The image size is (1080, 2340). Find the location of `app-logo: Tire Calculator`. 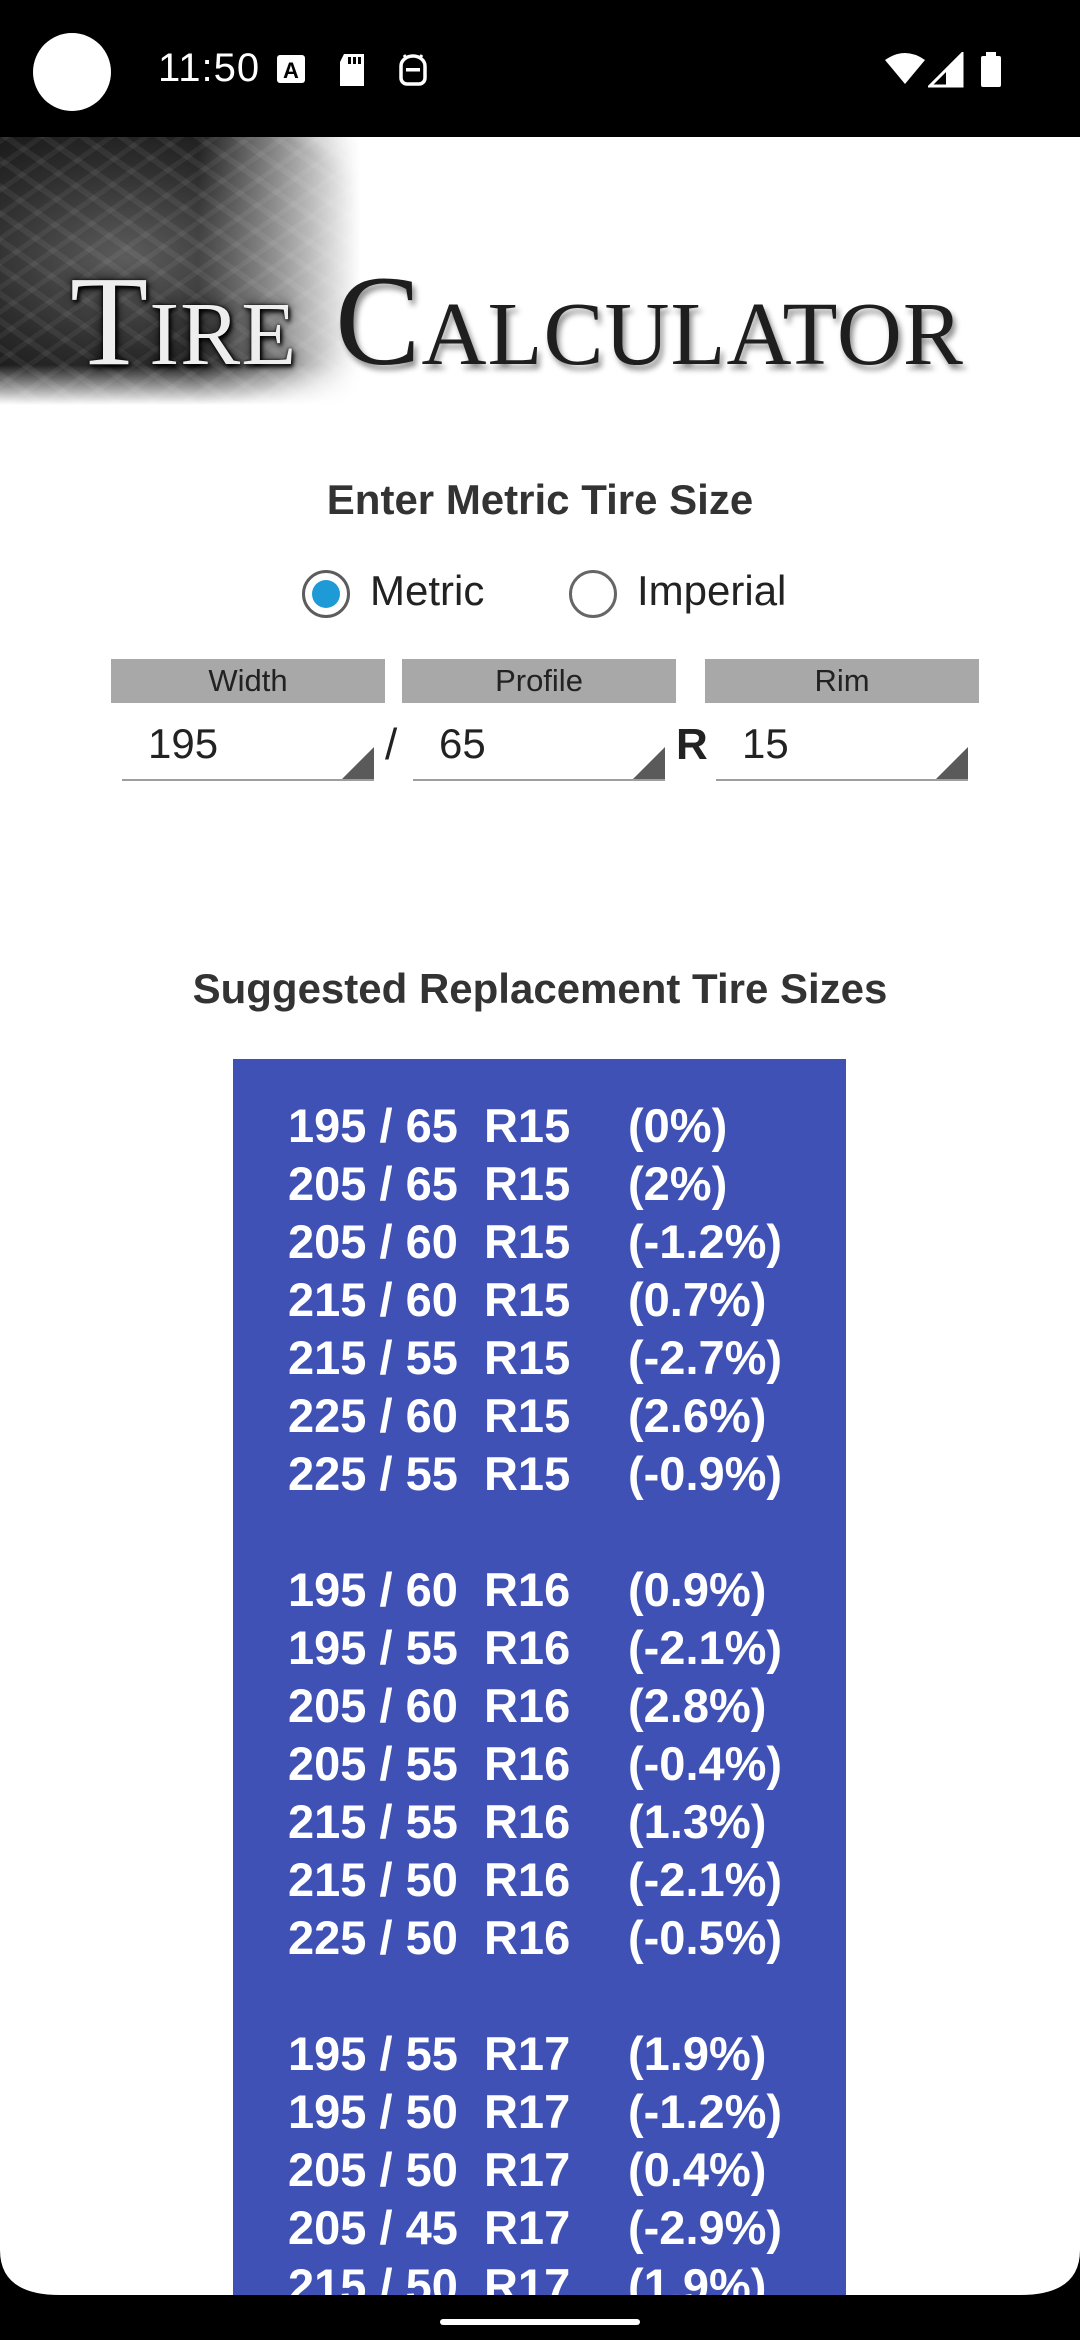

app-logo: Tire Calculator is located at coordinates (517, 321).